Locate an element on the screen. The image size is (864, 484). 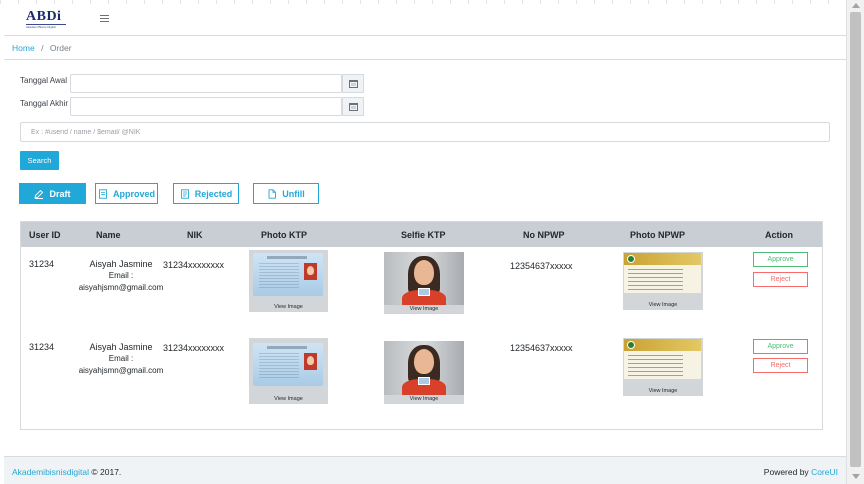
end-date-input is located at coordinates (206, 106).